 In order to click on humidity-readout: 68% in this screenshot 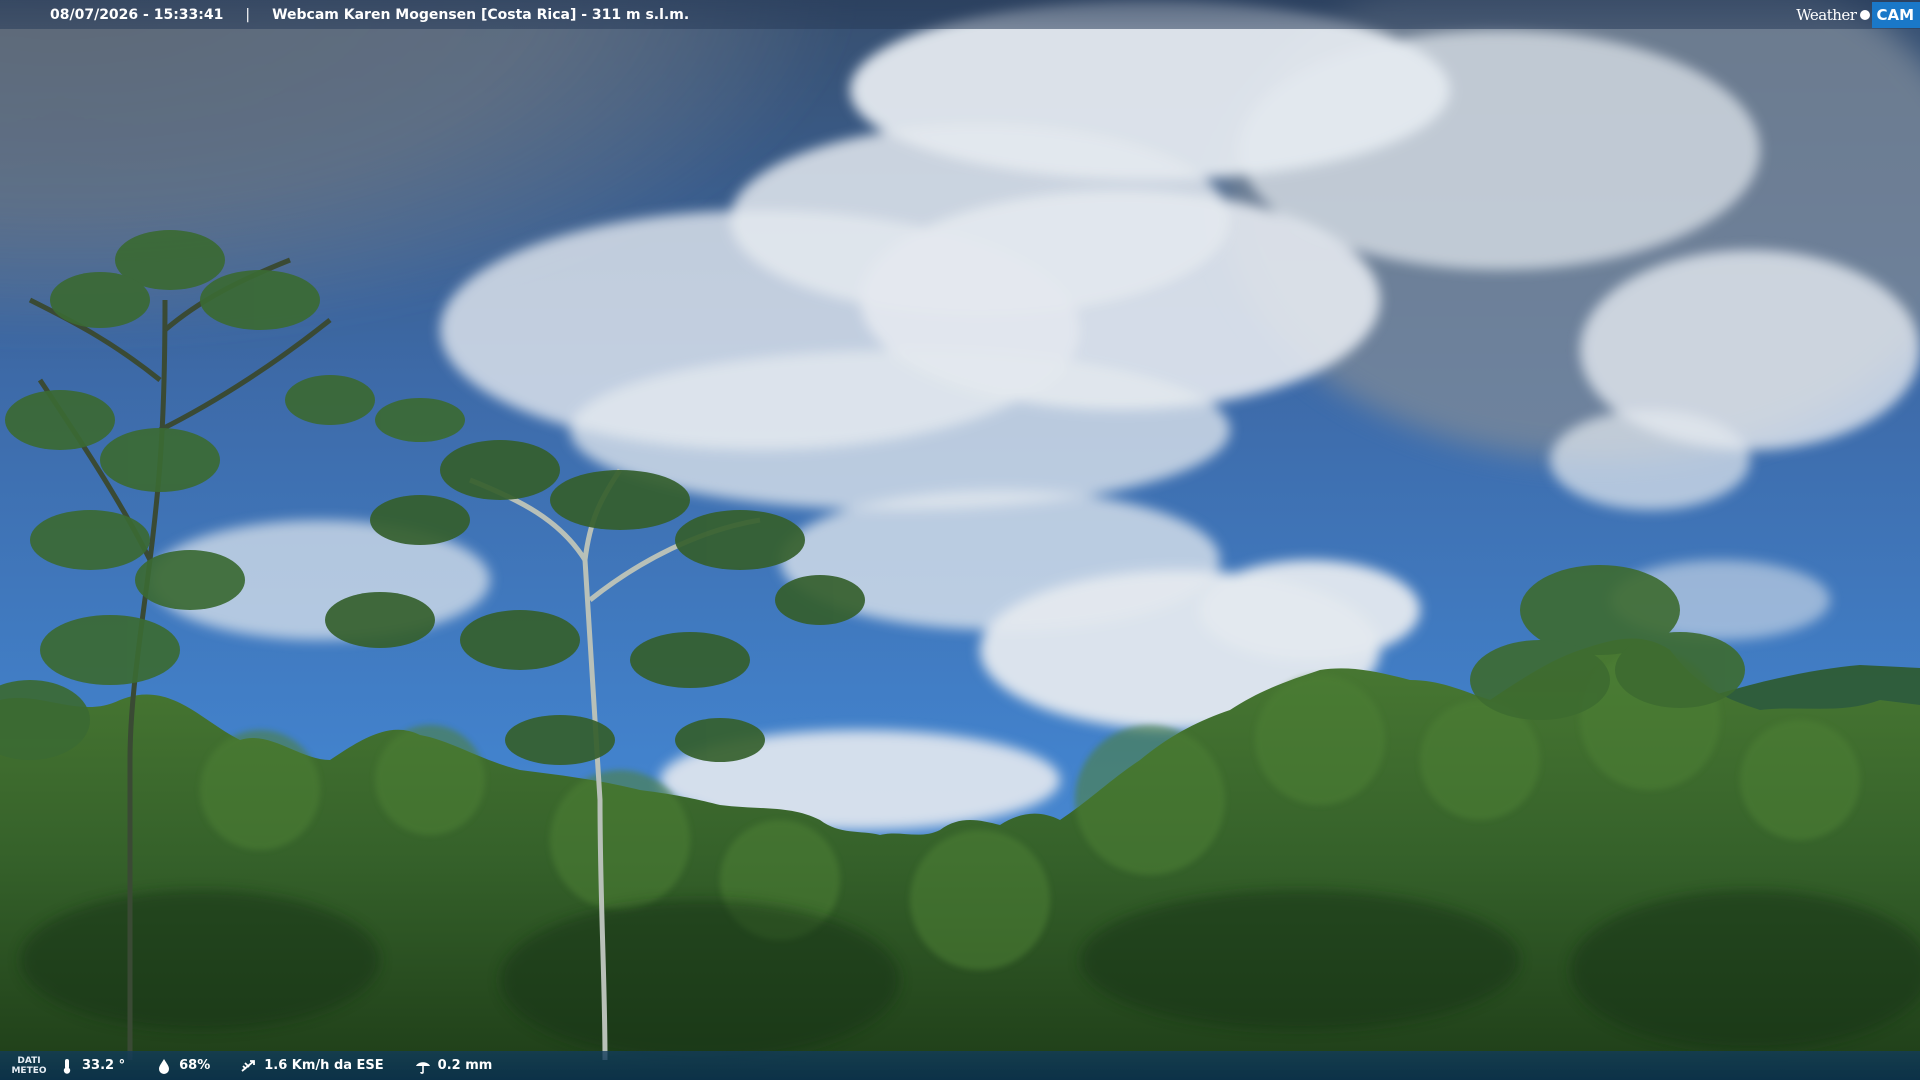, I will do `click(182, 1066)`.